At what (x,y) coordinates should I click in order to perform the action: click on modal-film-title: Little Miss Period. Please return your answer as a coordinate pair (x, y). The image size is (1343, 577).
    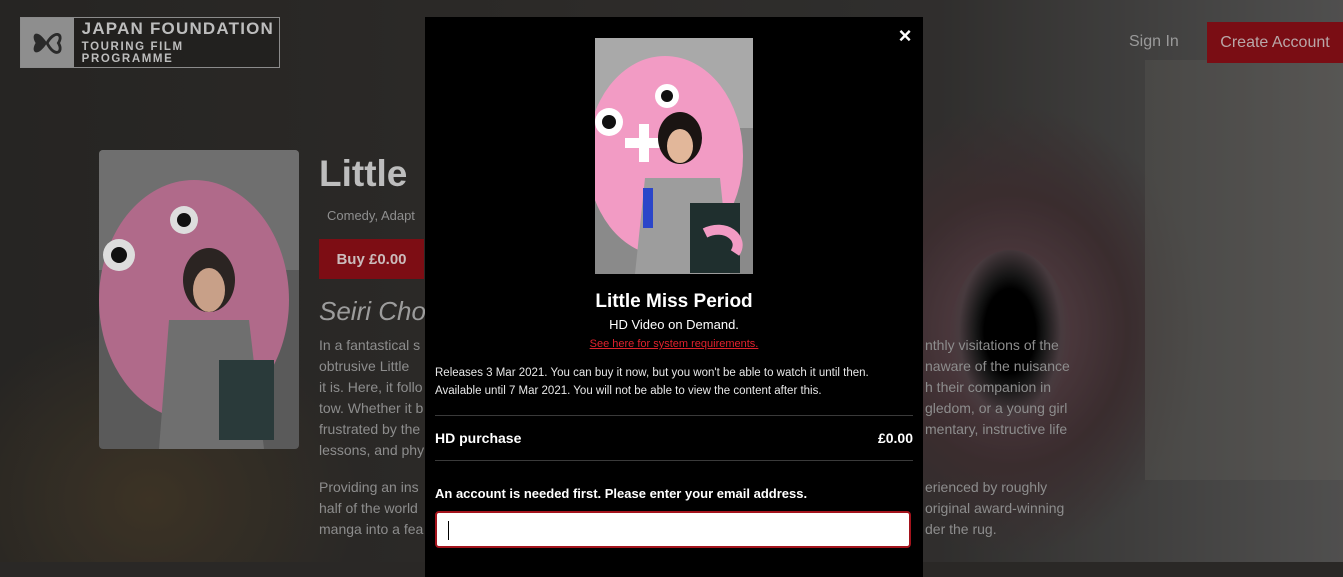
    Looking at the image, I should click on (674, 301).